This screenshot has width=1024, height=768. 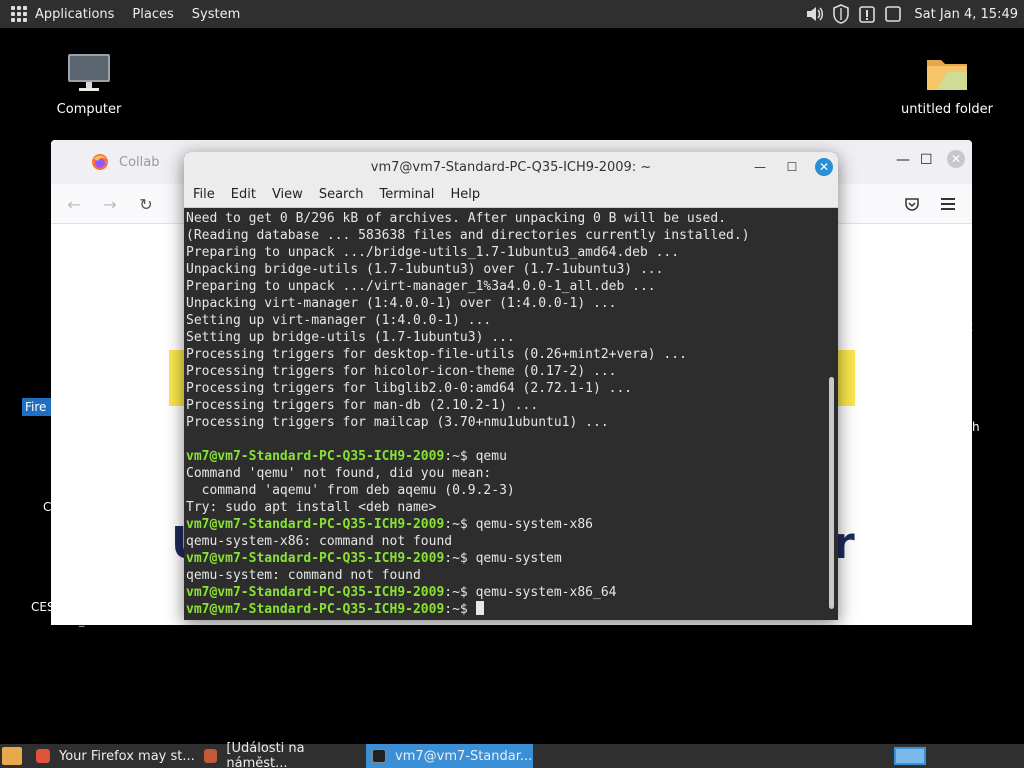 I want to click on terminal-scrollbar-thumb, so click(x=831, y=493).